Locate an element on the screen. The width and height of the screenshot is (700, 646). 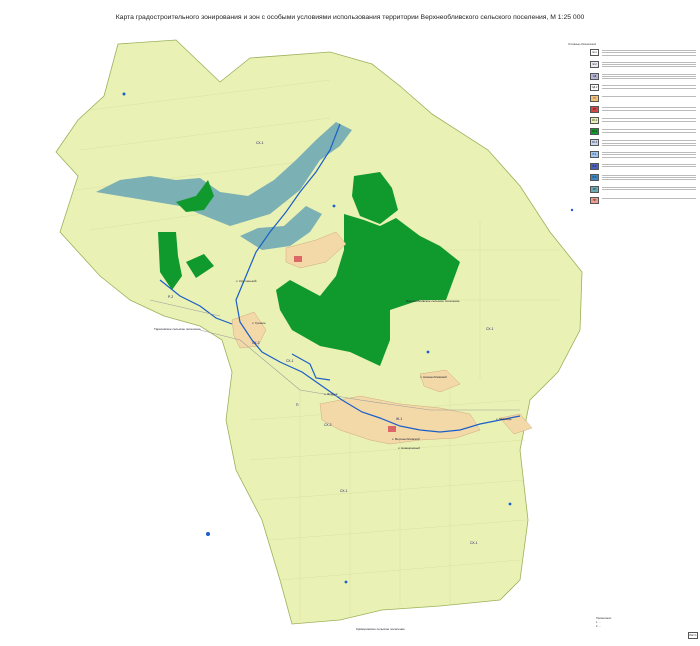
sheet-number: Лист 1 is located at coordinates (693, 635).